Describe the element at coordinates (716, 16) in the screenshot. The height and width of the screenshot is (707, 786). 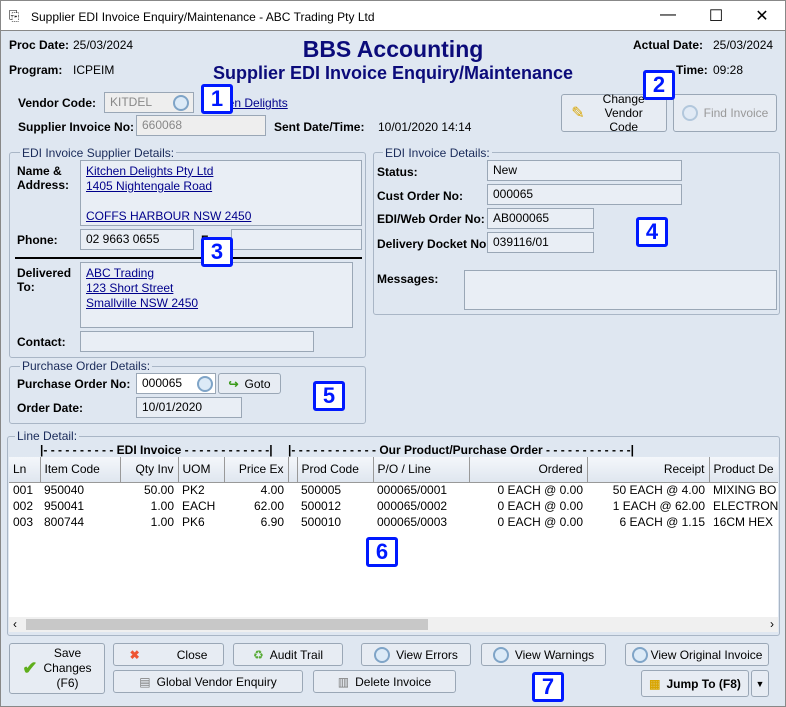
I see `maximize-button: ☐` at that location.